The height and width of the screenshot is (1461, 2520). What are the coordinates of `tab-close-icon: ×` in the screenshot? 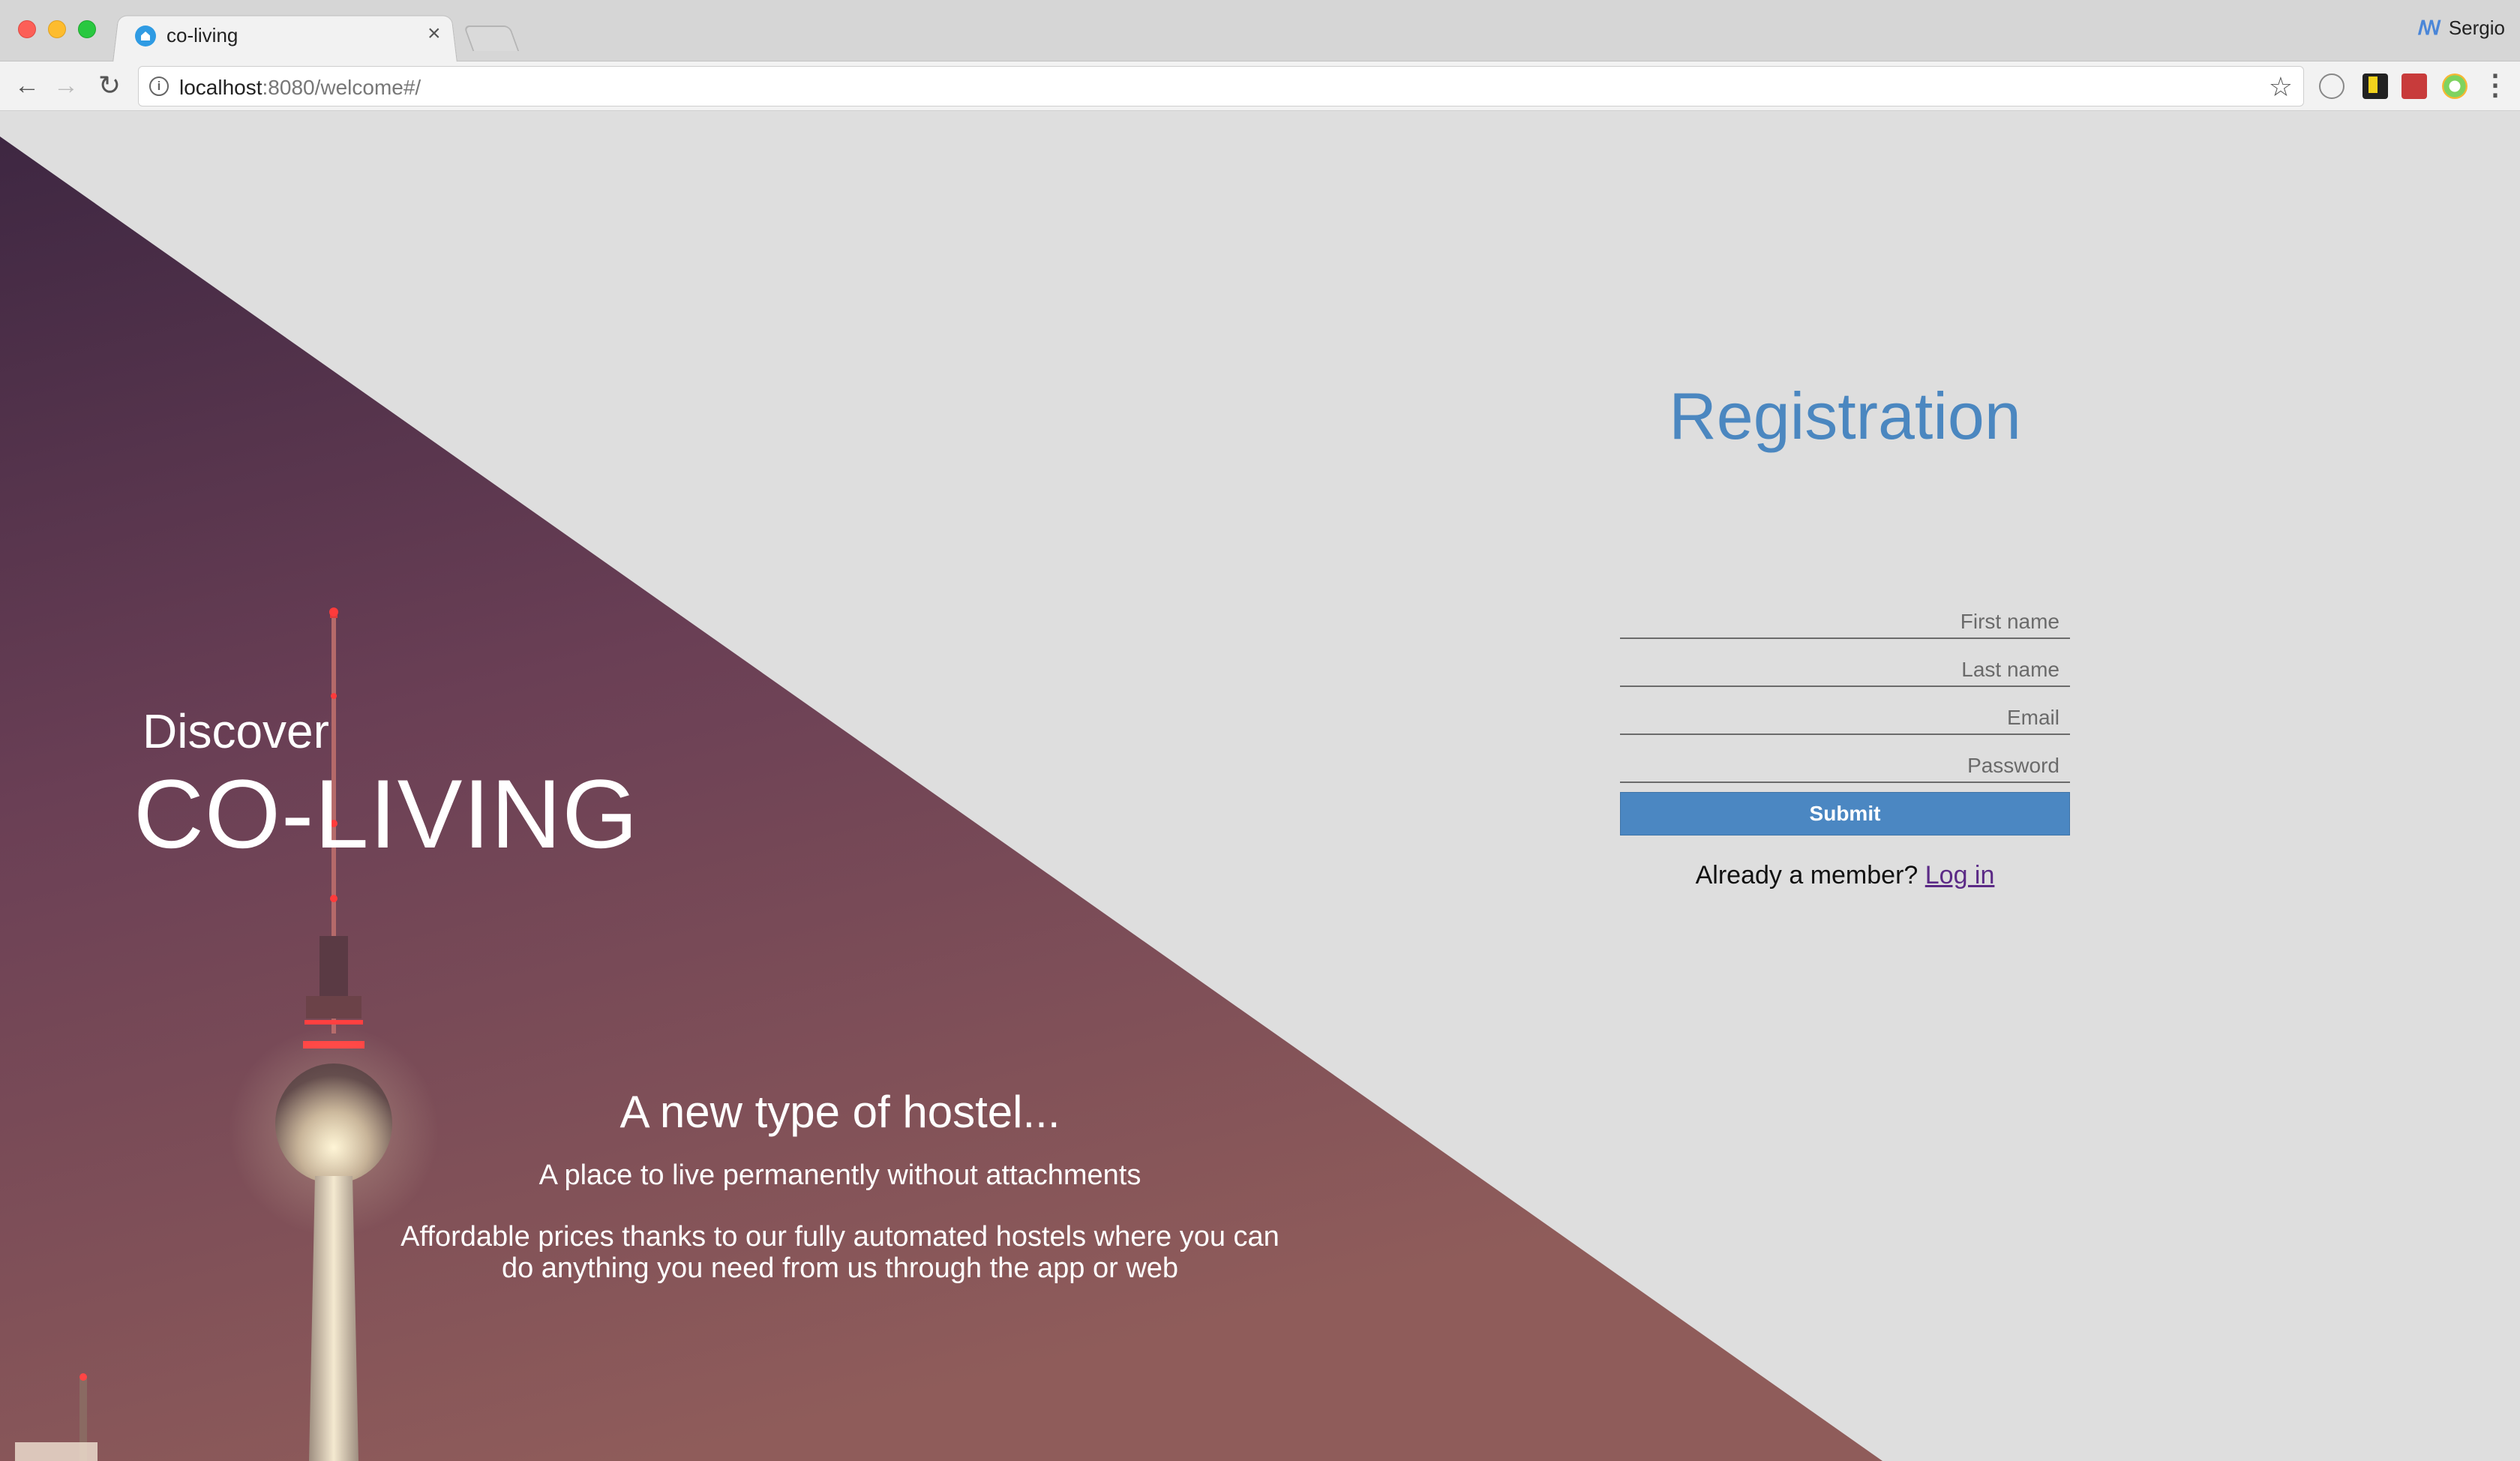 It's located at (434, 33).